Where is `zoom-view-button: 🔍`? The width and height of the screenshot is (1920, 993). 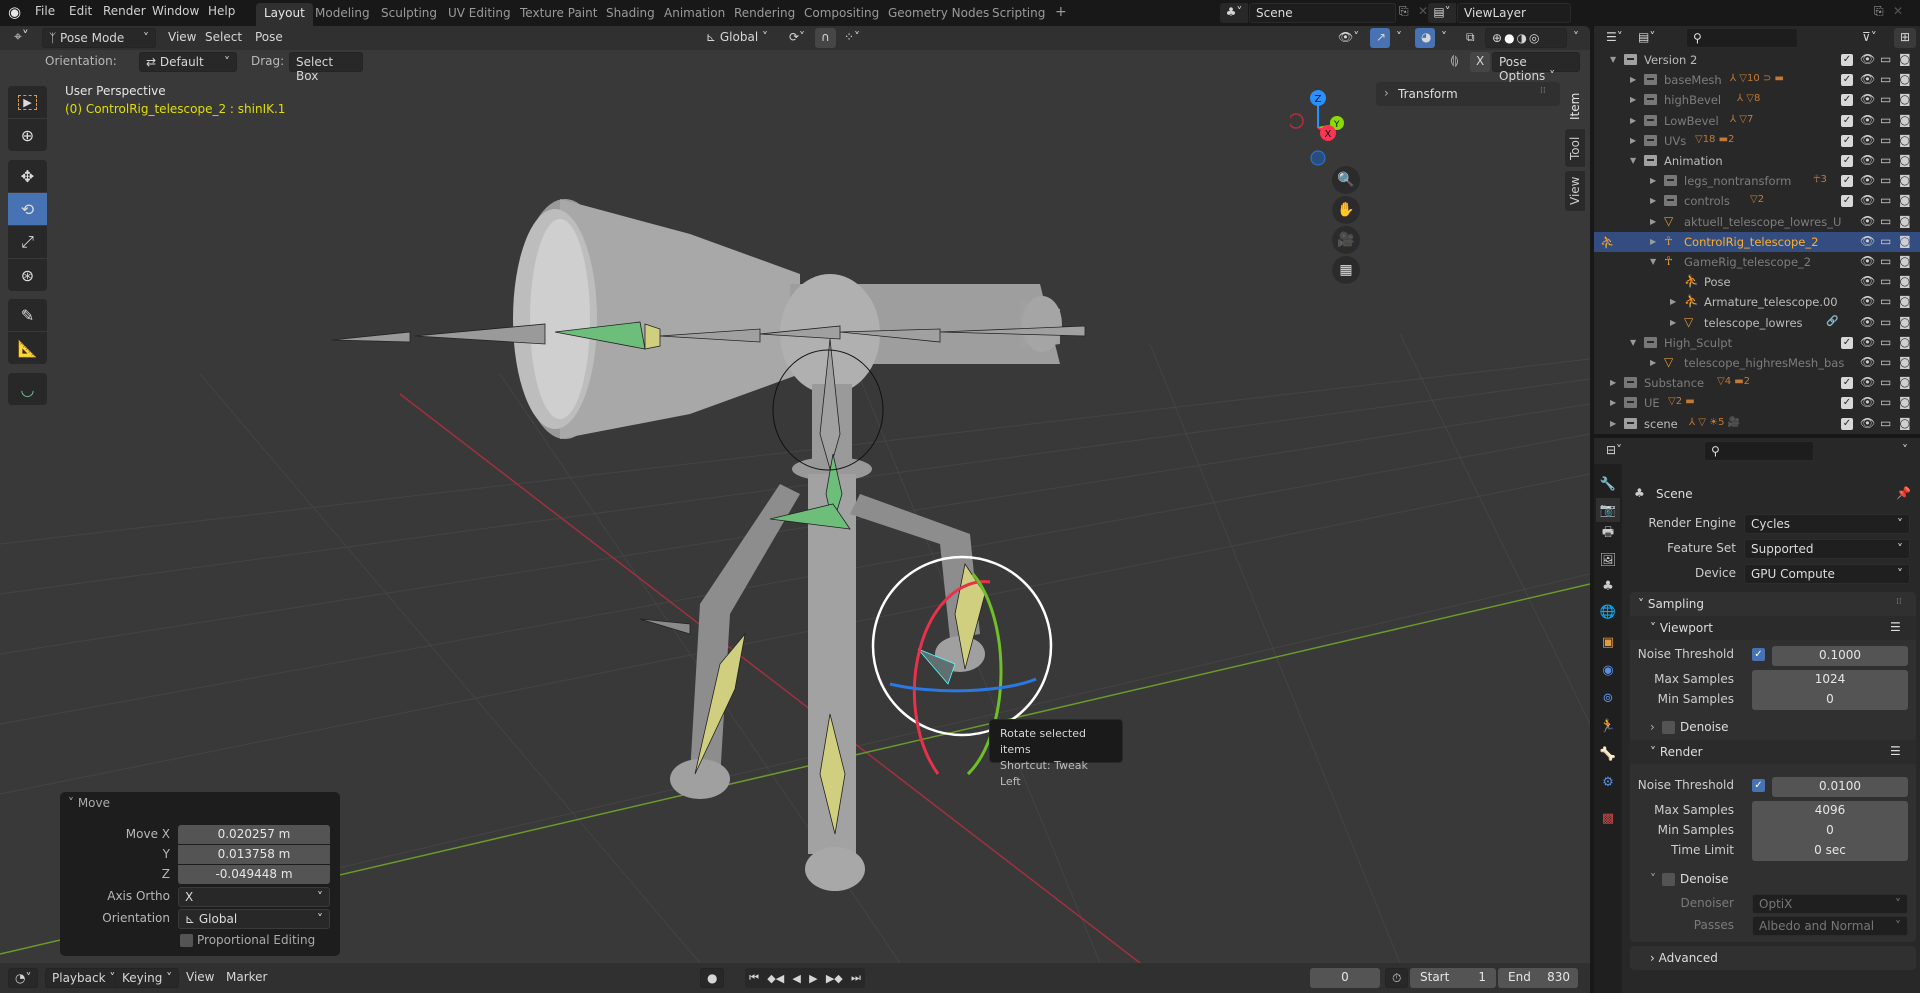
zoom-view-button: 🔍 is located at coordinates (1346, 180).